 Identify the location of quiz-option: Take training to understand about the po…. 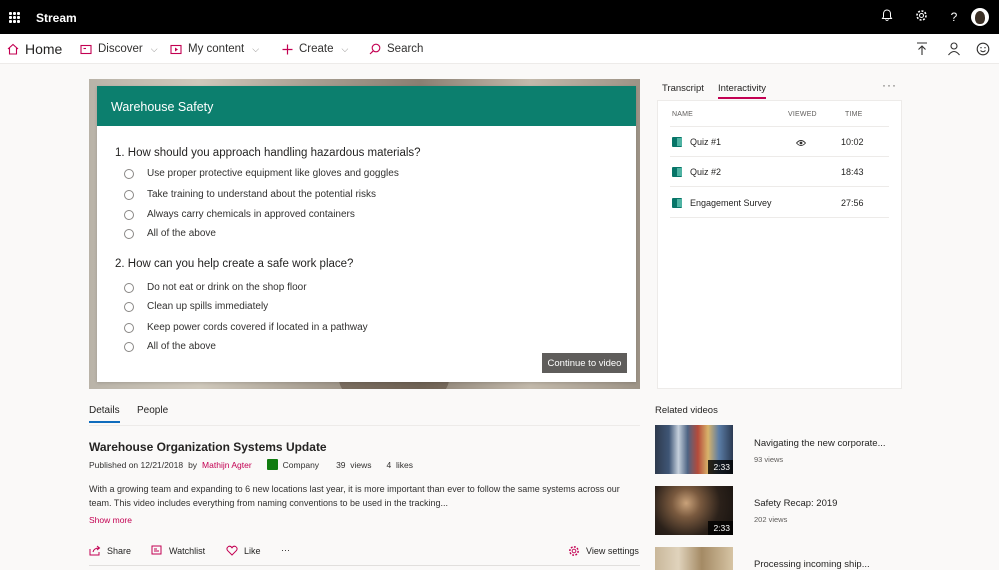
(250, 194).